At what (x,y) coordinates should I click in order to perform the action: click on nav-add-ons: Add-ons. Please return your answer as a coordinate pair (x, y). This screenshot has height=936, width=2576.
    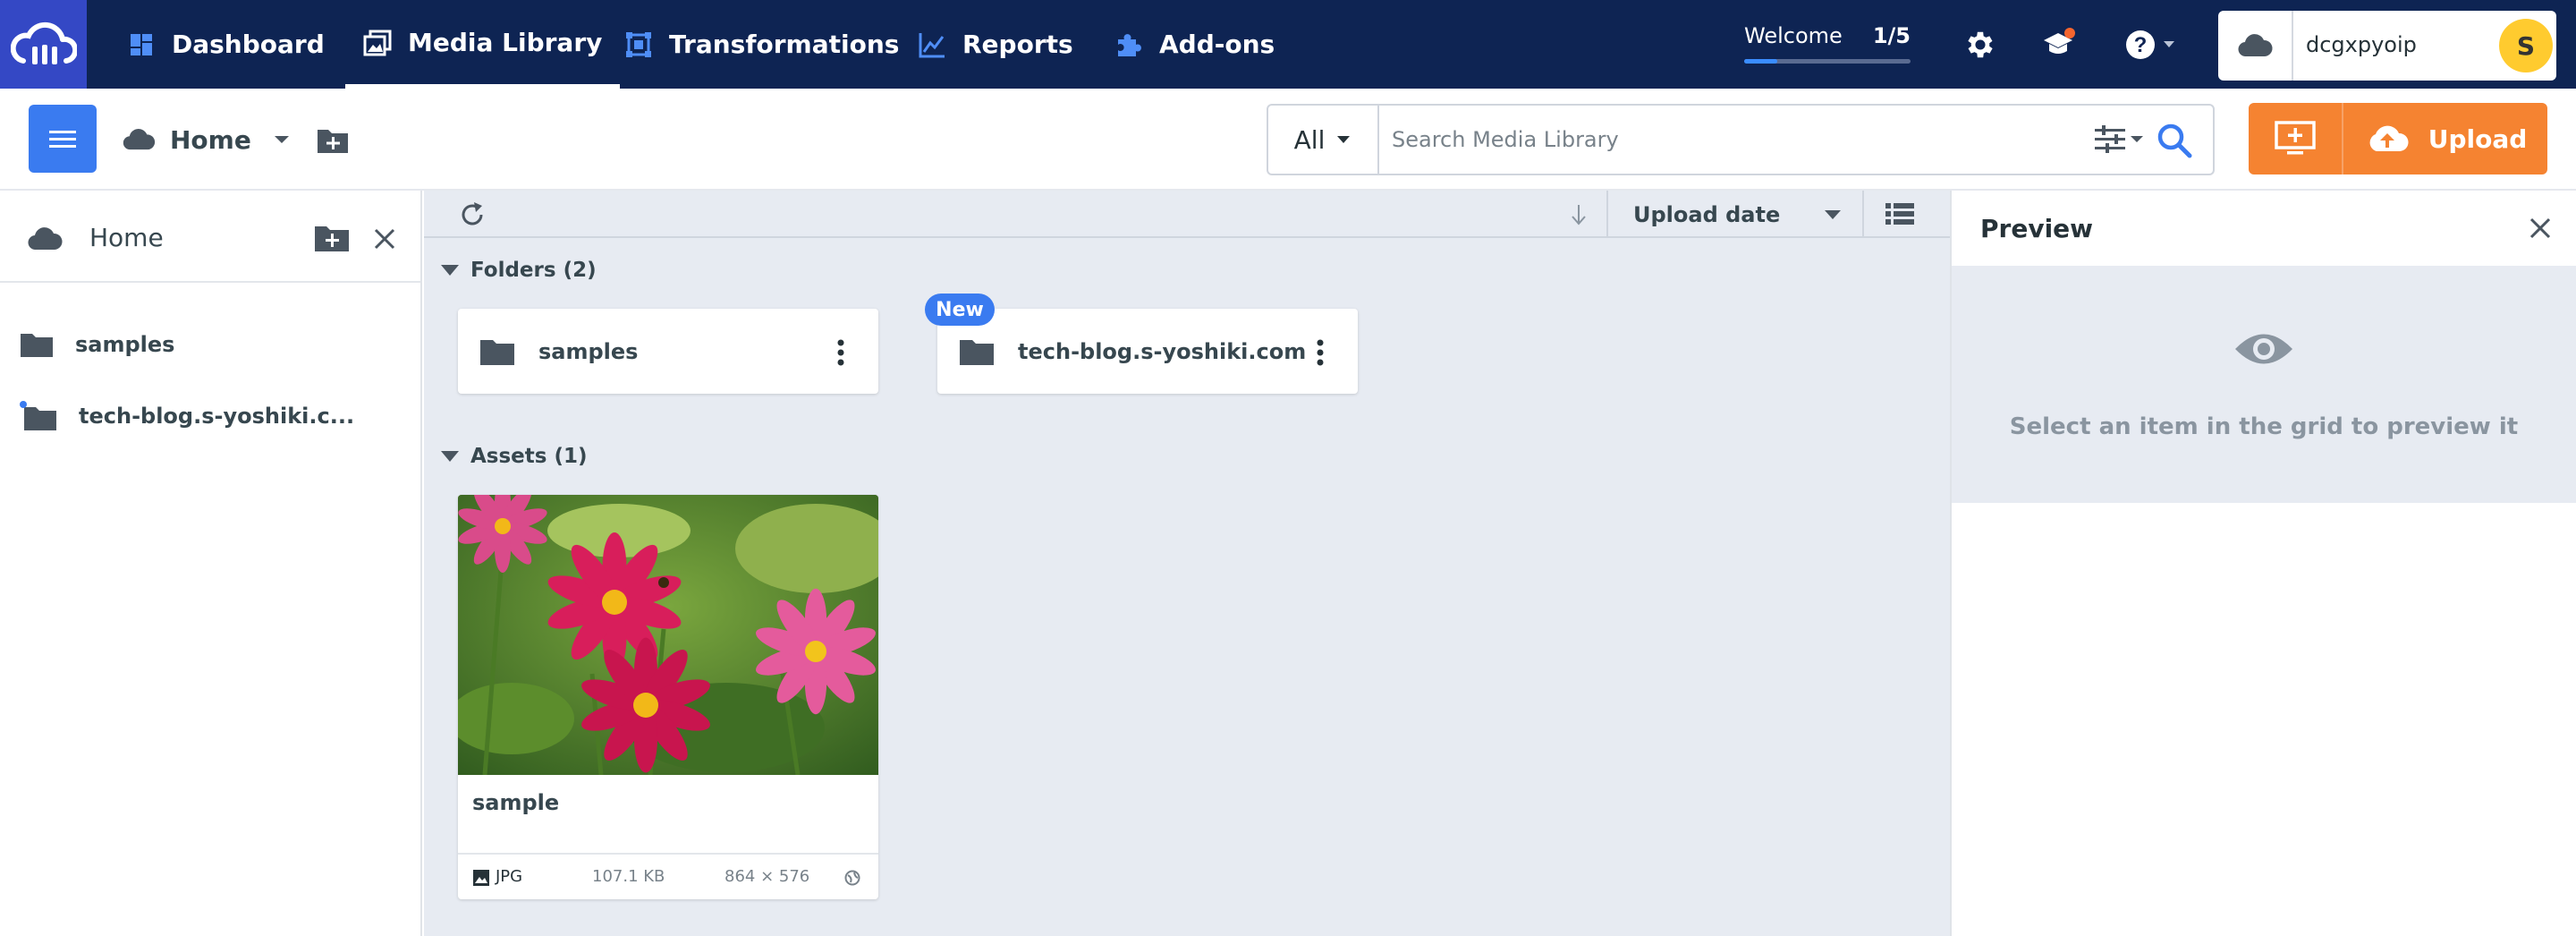
    Looking at the image, I should click on (1194, 45).